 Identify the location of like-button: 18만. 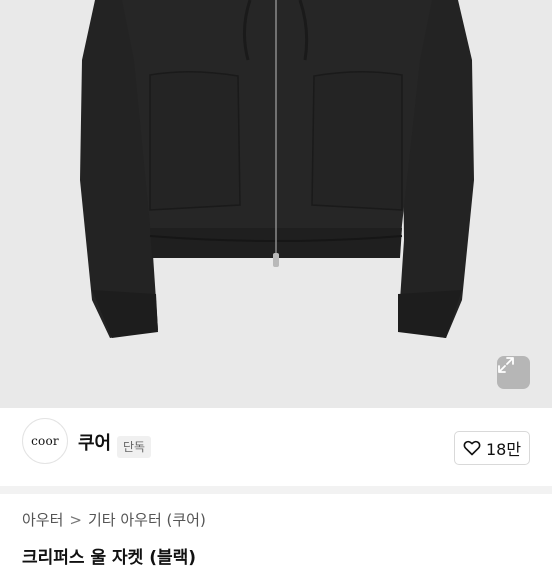
(492, 448).